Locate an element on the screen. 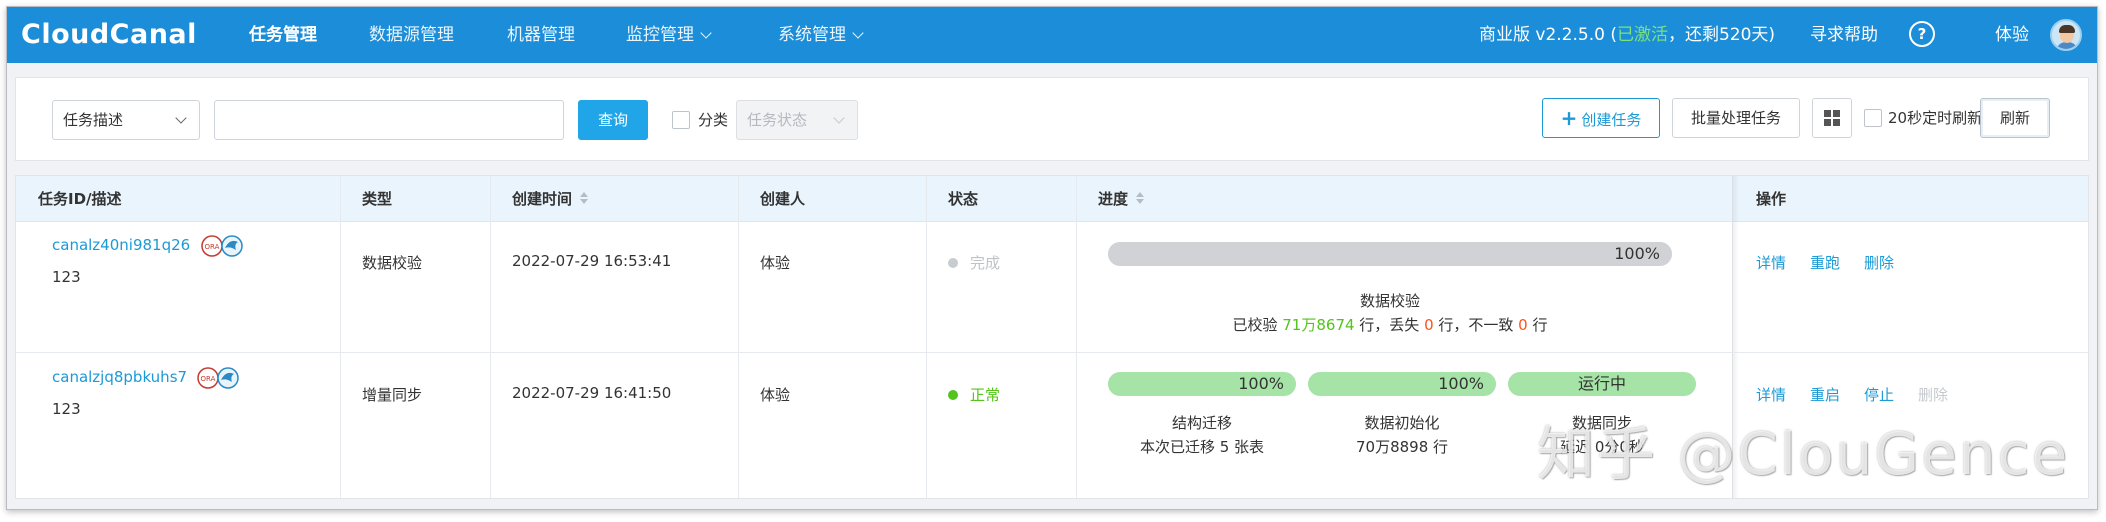 Image resolution: width=2106 pixels, height=522 pixels. filter-field-select: 任务描述 is located at coordinates (126, 120).